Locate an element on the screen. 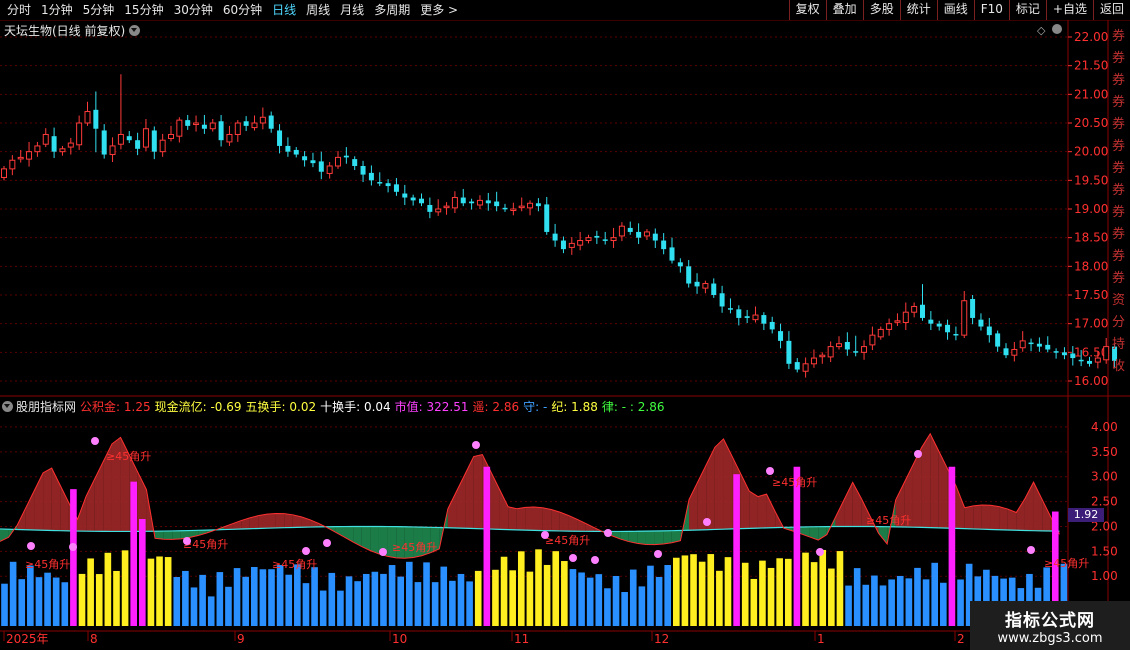 The image size is (1130, 650). indicator-dropdown-icon is located at coordinates (7, 406).